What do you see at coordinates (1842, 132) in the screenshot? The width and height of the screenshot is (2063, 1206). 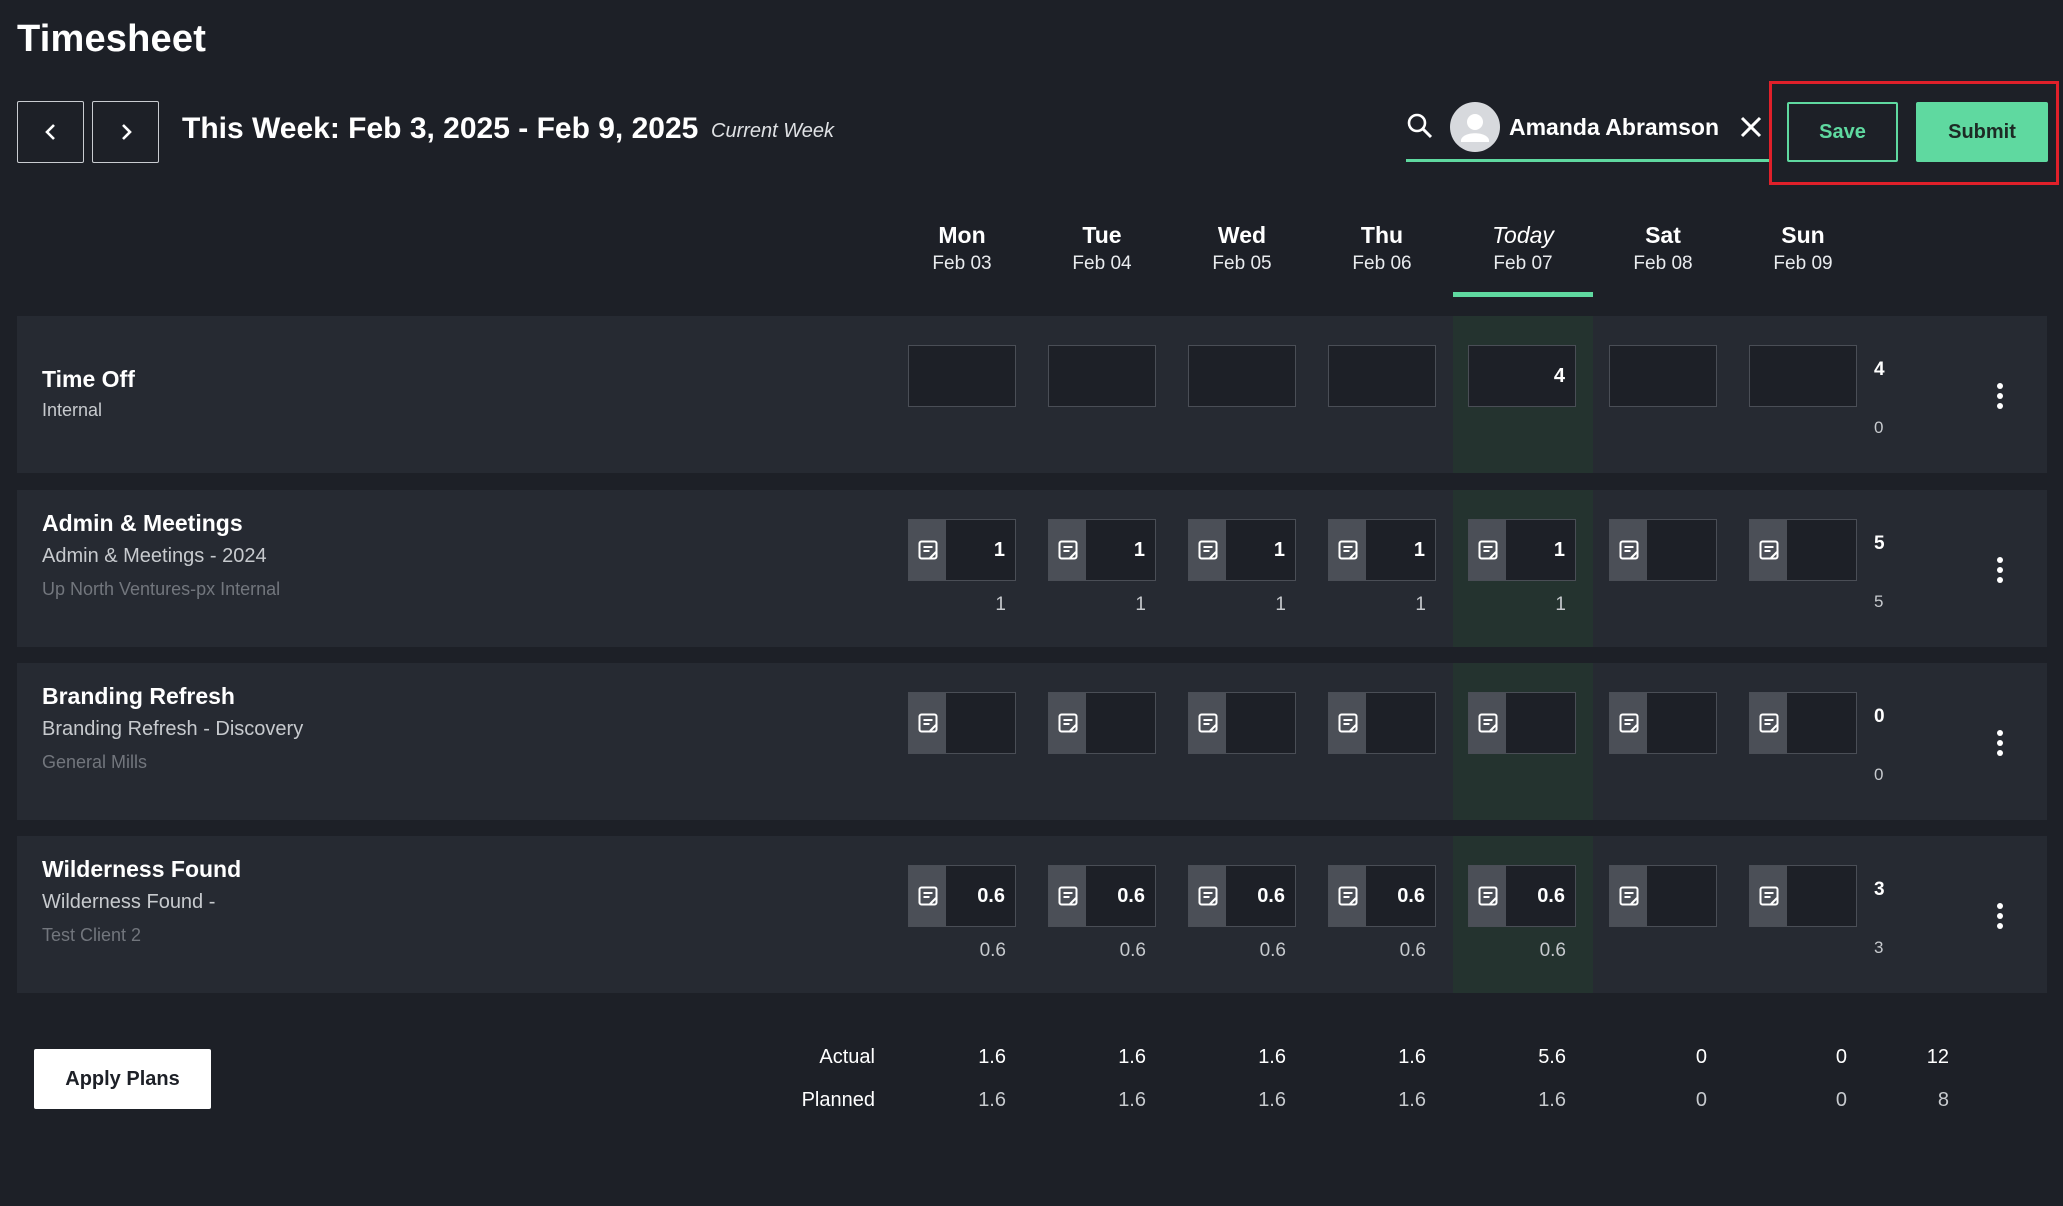 I see `save-button: Save` at bounding box center [1842, 132].